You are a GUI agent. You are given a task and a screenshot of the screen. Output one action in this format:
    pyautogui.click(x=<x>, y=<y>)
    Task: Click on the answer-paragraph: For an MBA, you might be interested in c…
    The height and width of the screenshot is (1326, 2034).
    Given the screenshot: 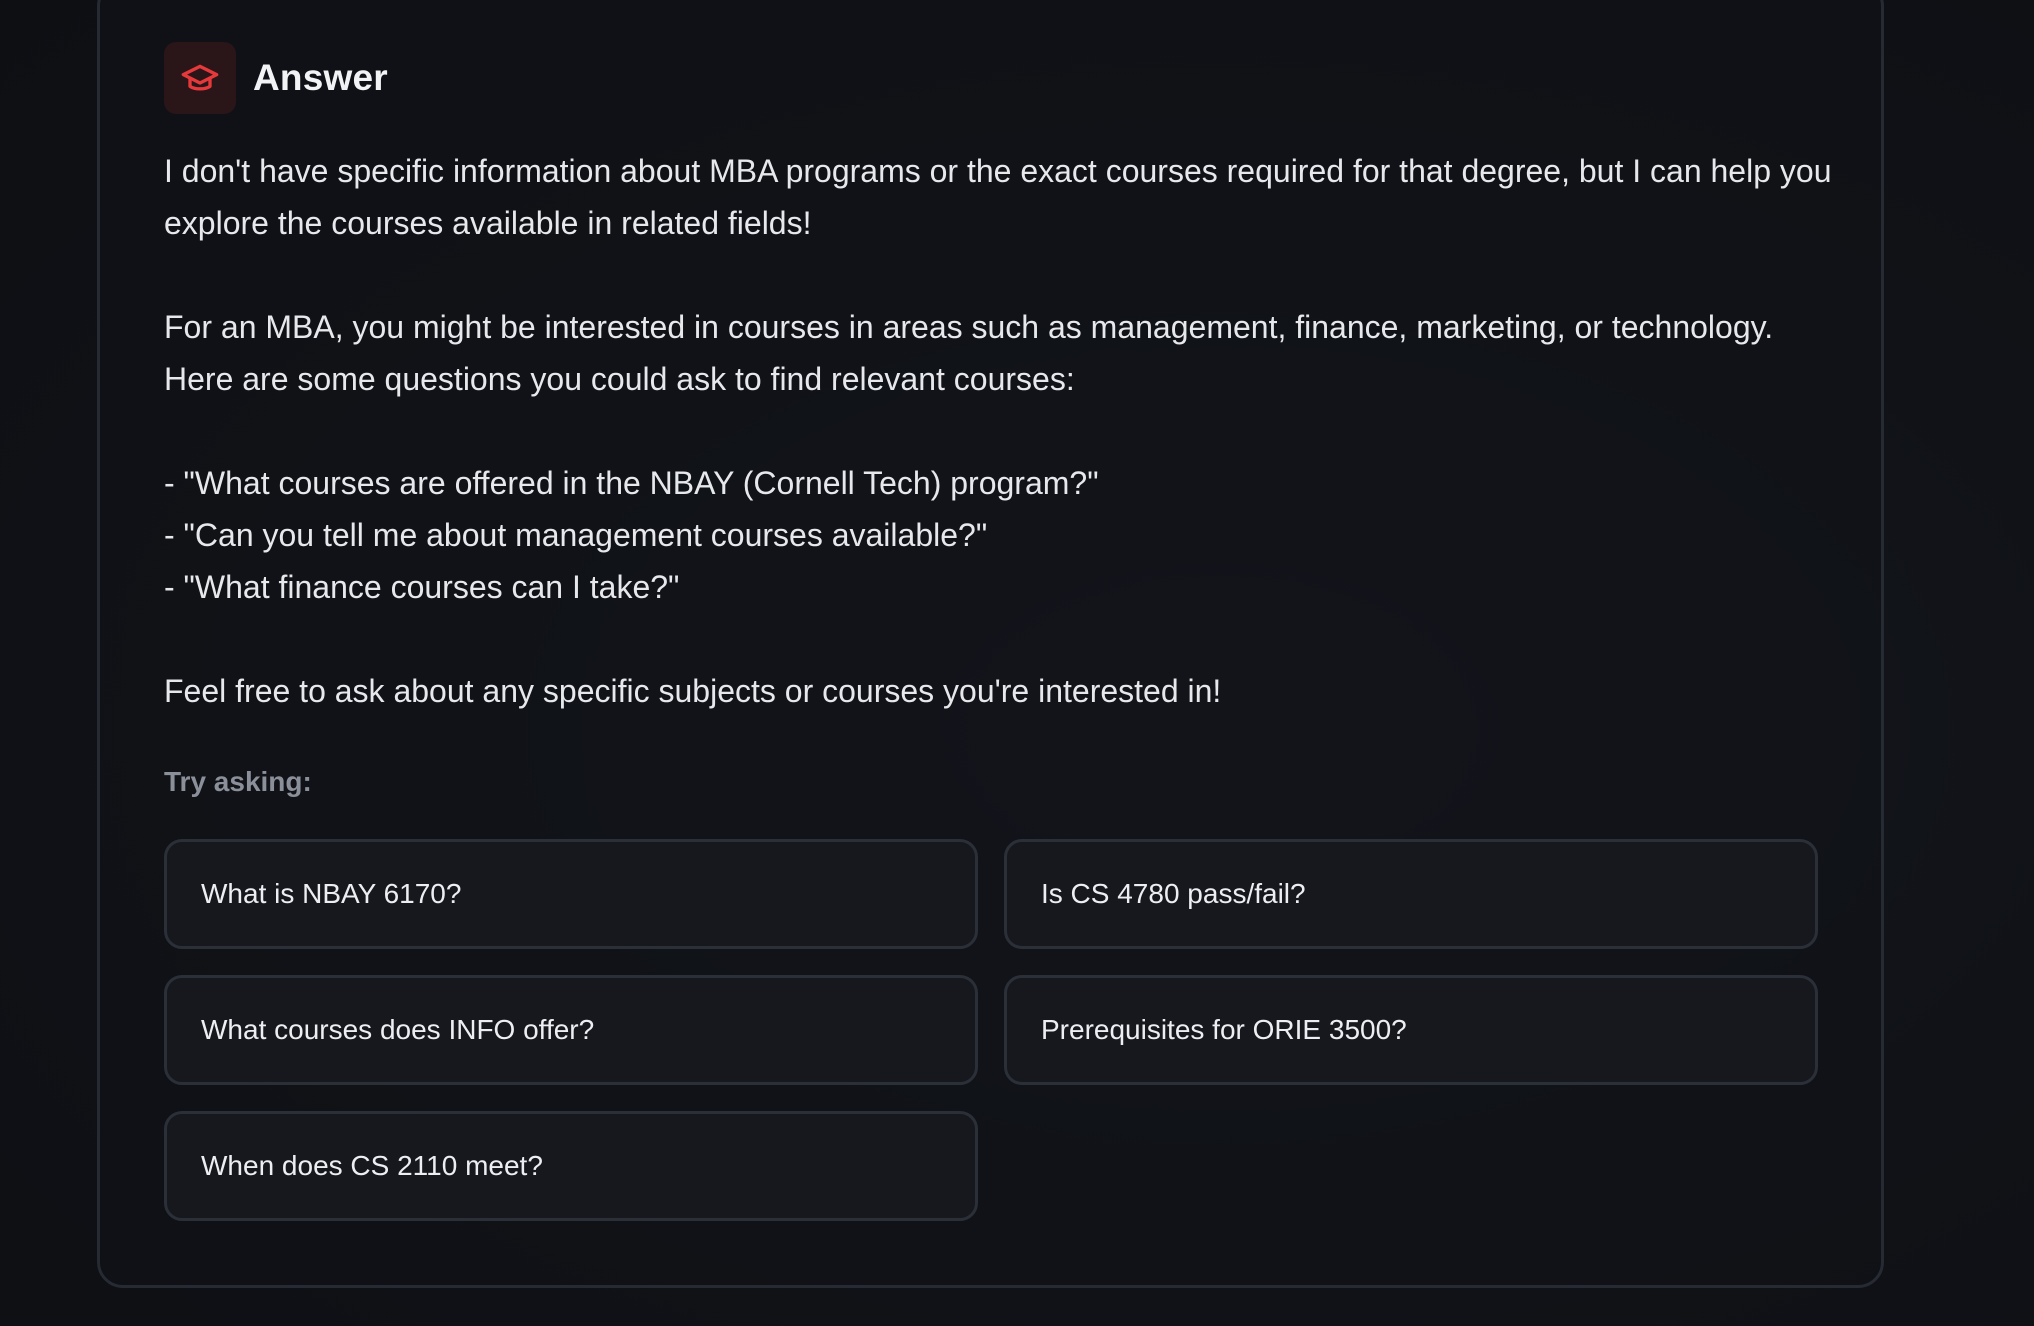 What is the action you would take?
    pyautogui.click(x=969, y=353)
    